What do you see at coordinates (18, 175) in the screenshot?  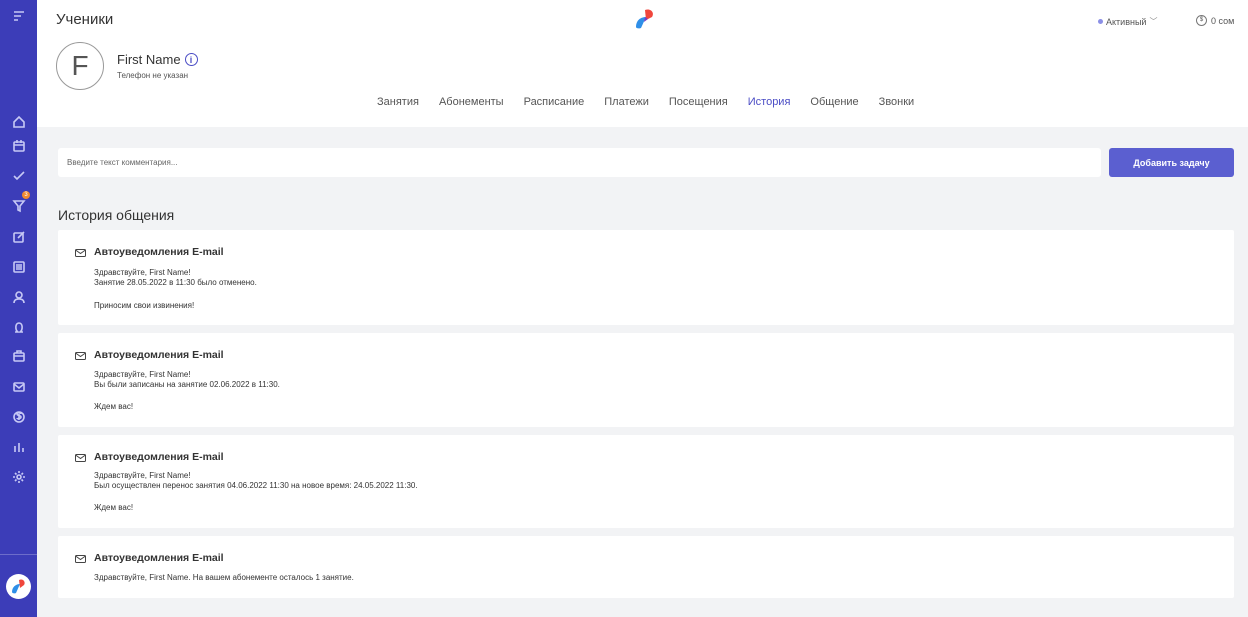 I see `check-icon` at bounding box center [18, 175].